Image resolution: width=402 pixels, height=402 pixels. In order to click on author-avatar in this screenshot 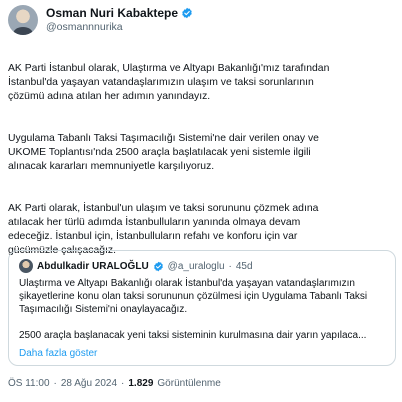, I will do `click(23, 20)`.